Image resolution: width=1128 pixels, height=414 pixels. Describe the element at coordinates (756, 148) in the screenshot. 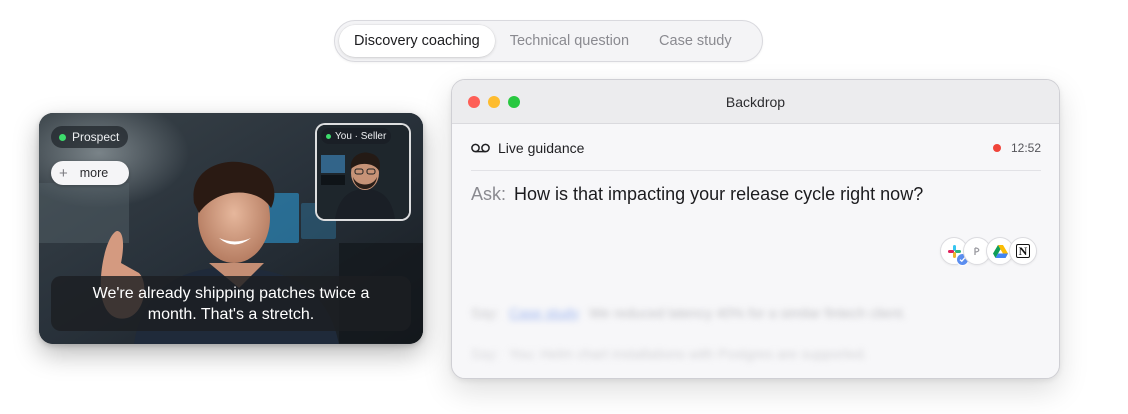

I see `guidance-header: Live guidance 12:52` at that location.